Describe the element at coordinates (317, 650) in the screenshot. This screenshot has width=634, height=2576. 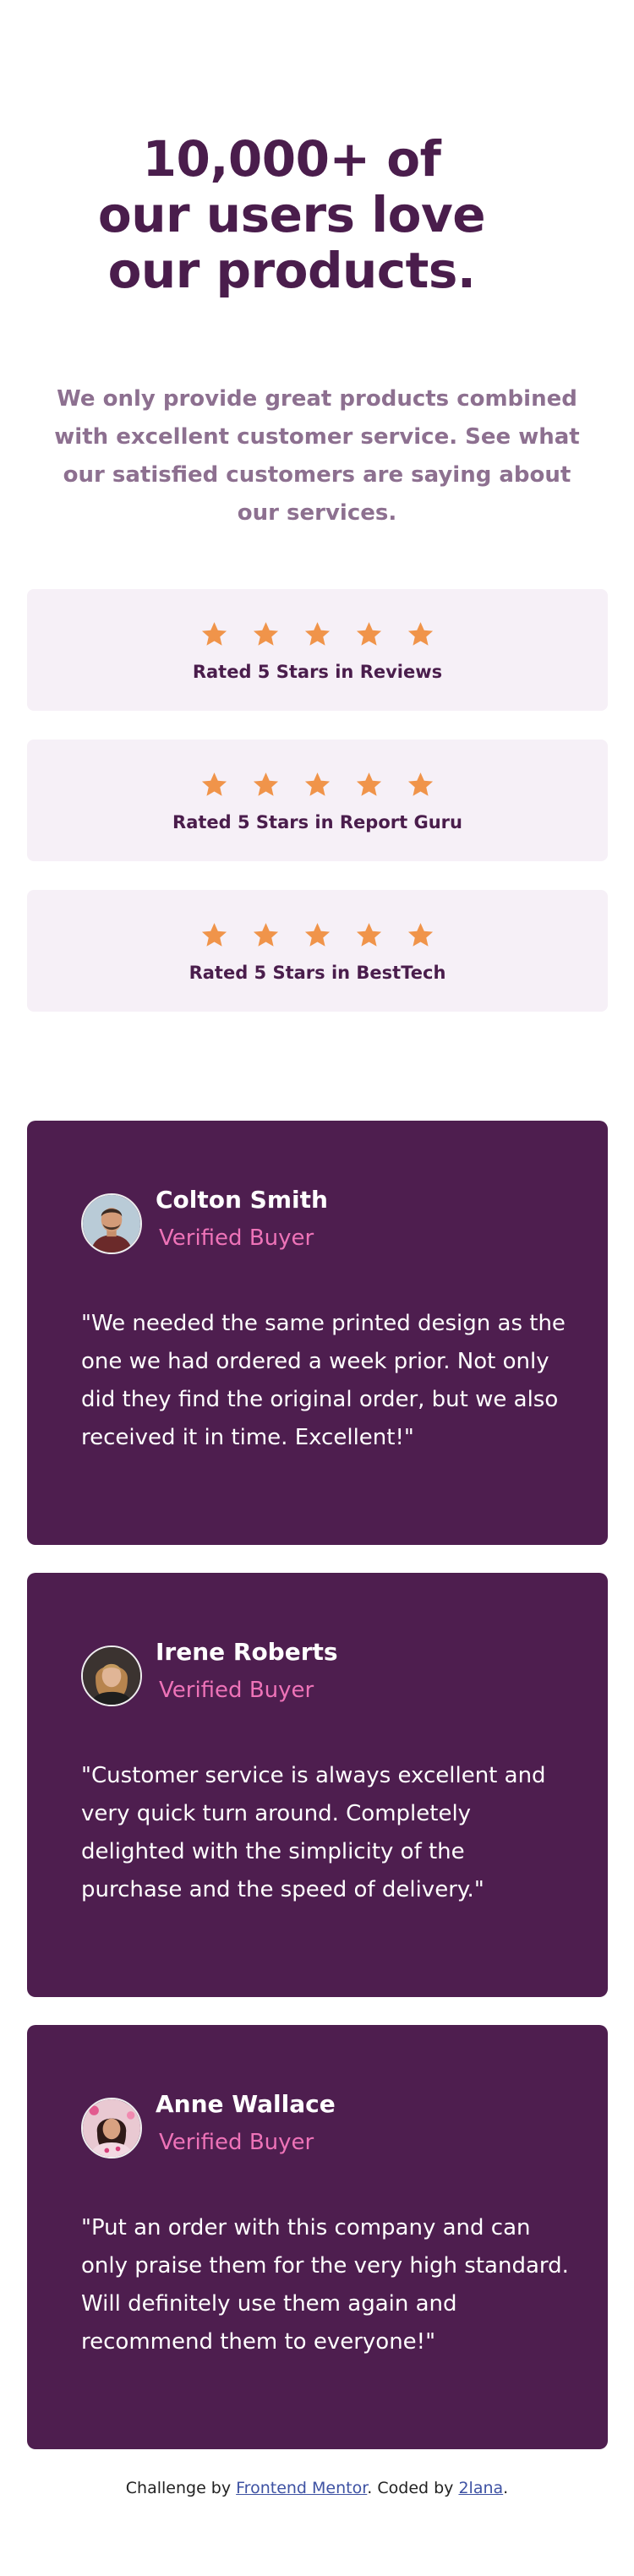
I see `rating-card-reviews: Rated 5 Stars in Reviews` at that location.